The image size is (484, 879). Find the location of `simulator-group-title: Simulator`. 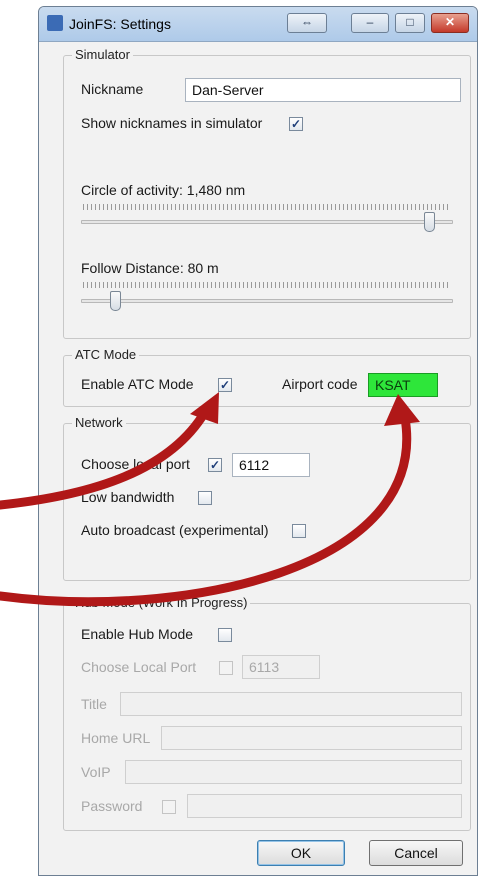

simulator-group-title: Simulator is located at coordinates (102, 54).